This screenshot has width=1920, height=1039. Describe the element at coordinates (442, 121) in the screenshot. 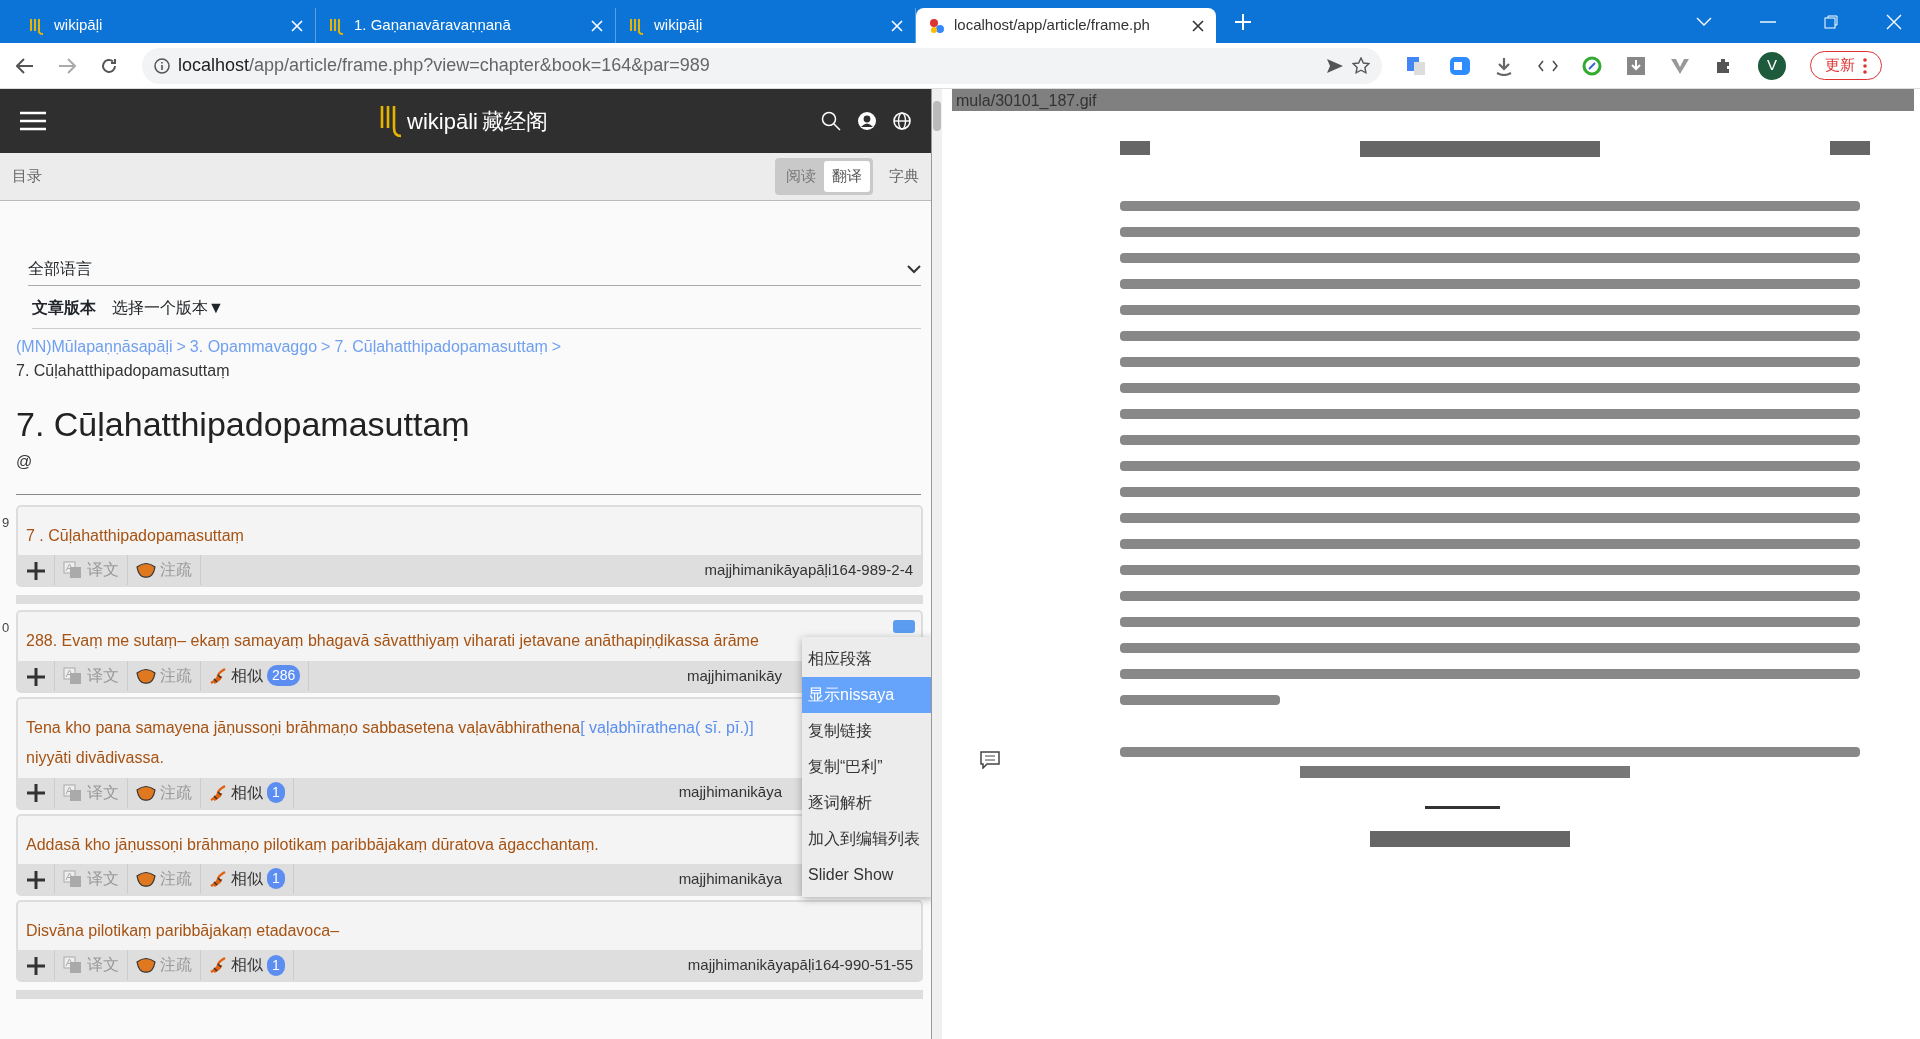

I see `brand-name: wikipāli` at that location.